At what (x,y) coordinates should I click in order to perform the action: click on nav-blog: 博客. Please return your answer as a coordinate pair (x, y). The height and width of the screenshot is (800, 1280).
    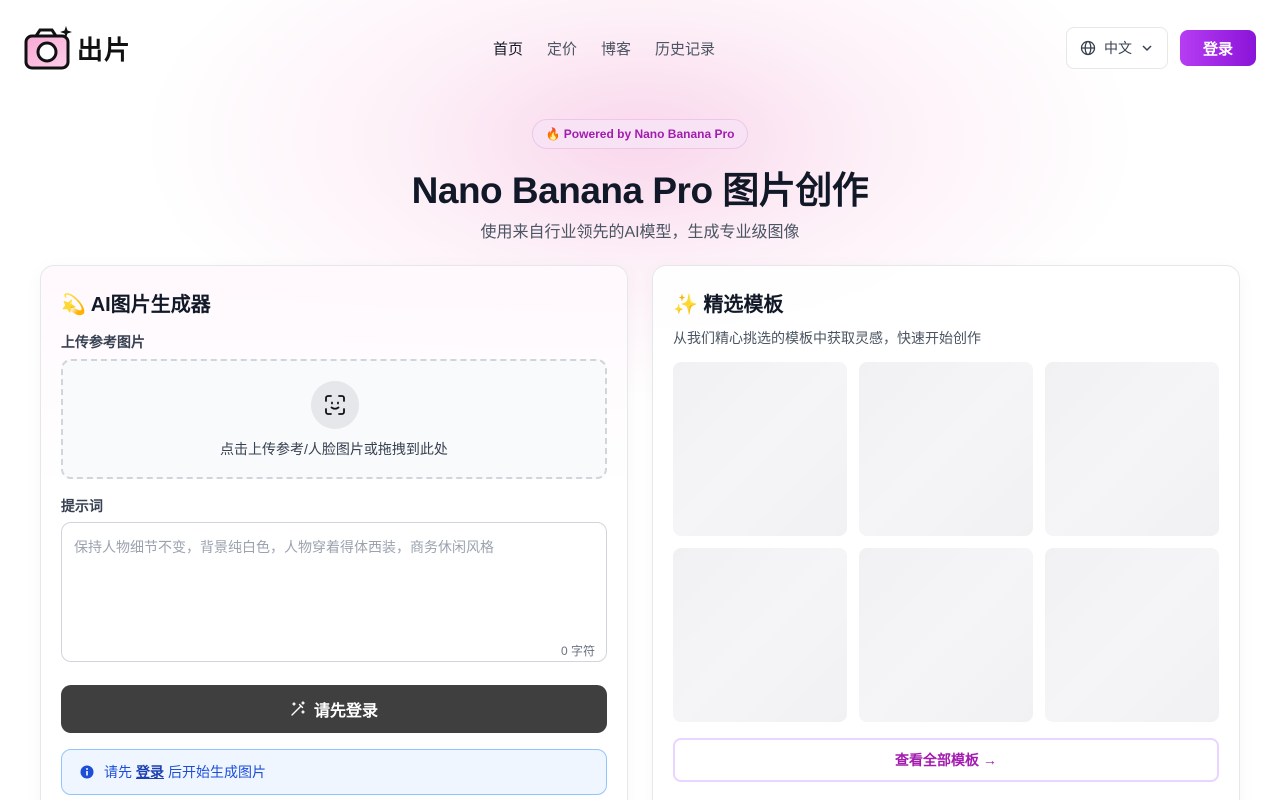
    Looking at the image, I should click on (616, 48).